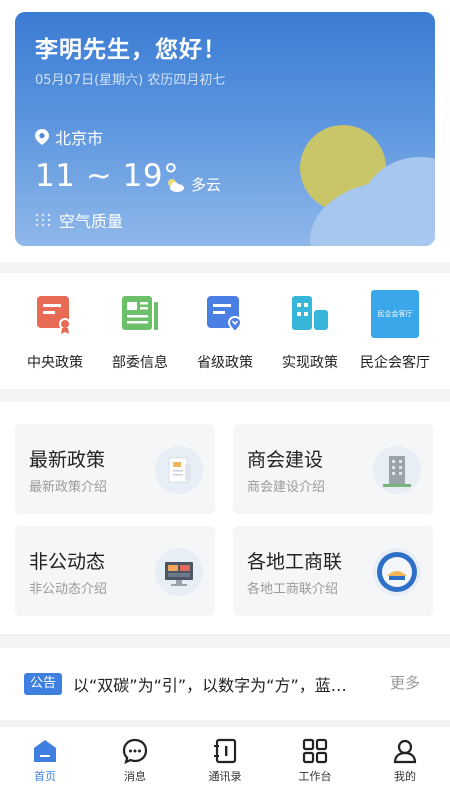 The image size is (450, 800). I want to click on card-chamber-building: 商会建设 商会建设介绍, so click(333, 469).